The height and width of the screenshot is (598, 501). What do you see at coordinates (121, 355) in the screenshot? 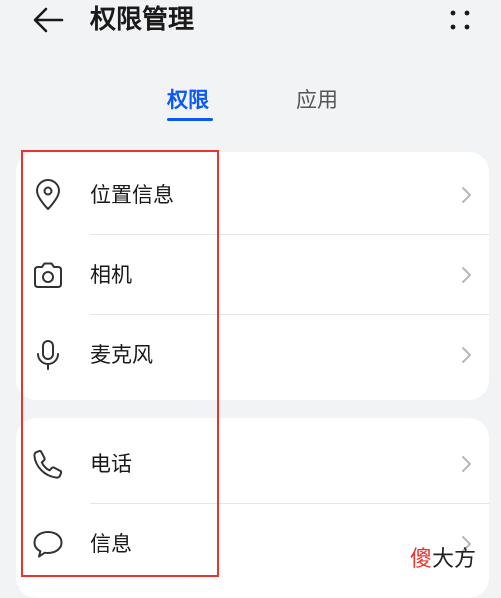
I see `list-item-label: 麦克风` at bounding box center [121, 355].